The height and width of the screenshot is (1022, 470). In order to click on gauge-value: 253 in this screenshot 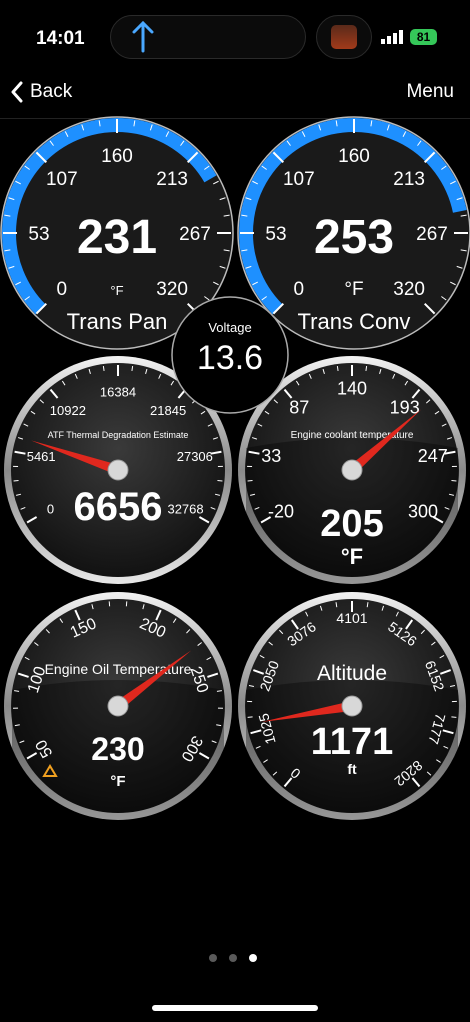, I will do `click(354, 237)`.